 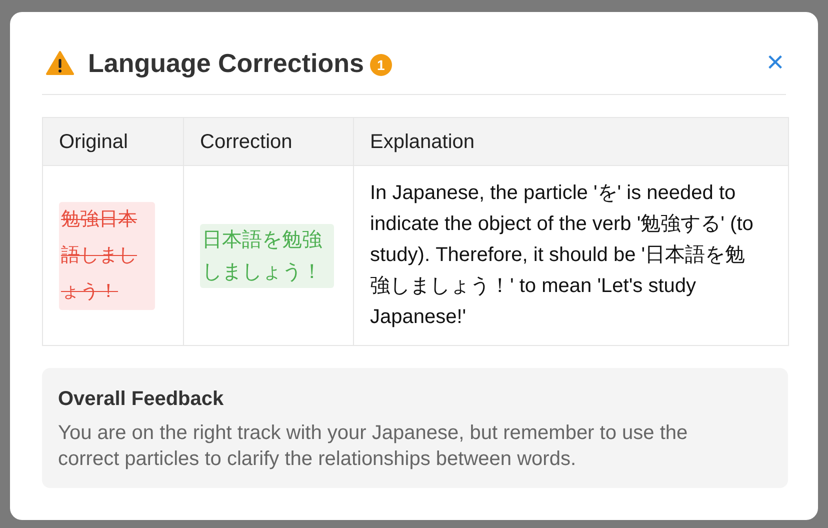 What do you see at coordinates (107, 256) in the screenshot?
I see `original-text: 勉強日本語しましょう！` at bounding box center [107, 256].